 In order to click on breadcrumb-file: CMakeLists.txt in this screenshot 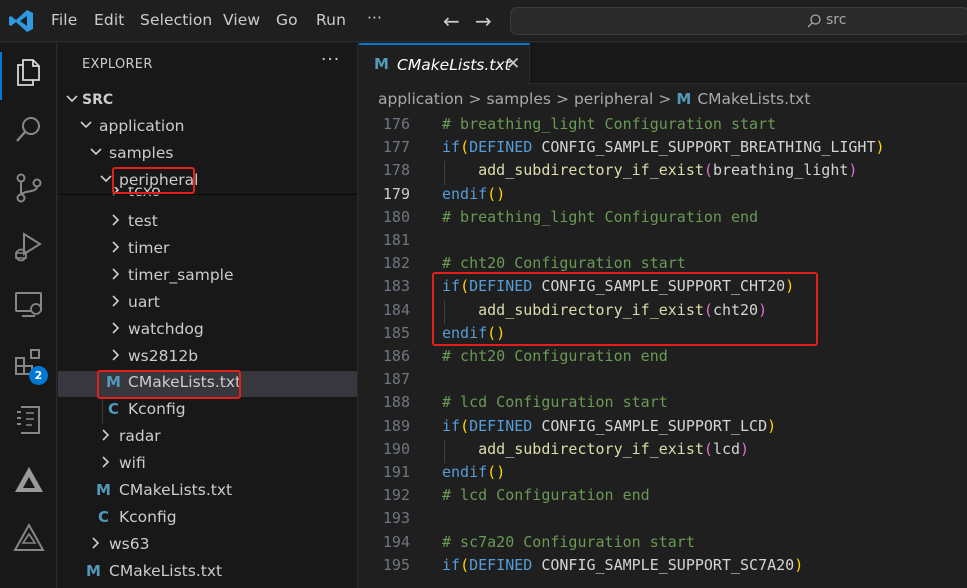, I will do `click(753, 99)`.